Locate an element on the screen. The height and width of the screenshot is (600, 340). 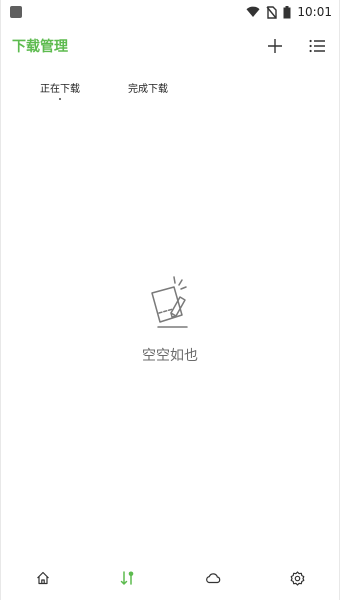
add-button is located at coordinates (275, 46).